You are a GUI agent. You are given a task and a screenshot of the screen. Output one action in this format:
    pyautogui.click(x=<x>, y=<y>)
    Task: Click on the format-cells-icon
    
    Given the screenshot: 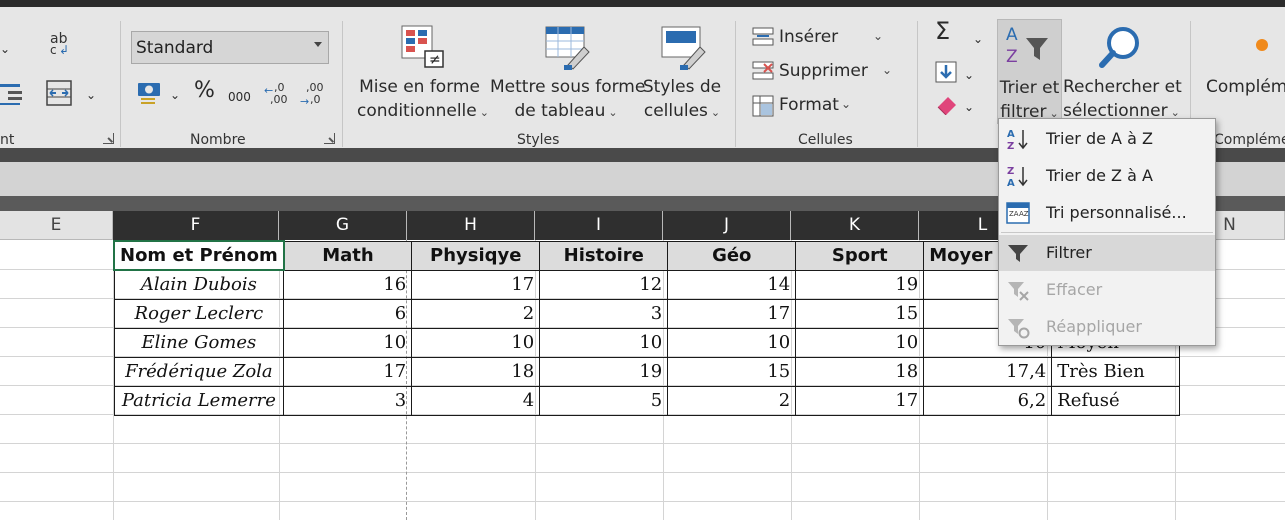 What is the action you would take?
    pyautogui.click(x=763, y=106)
    